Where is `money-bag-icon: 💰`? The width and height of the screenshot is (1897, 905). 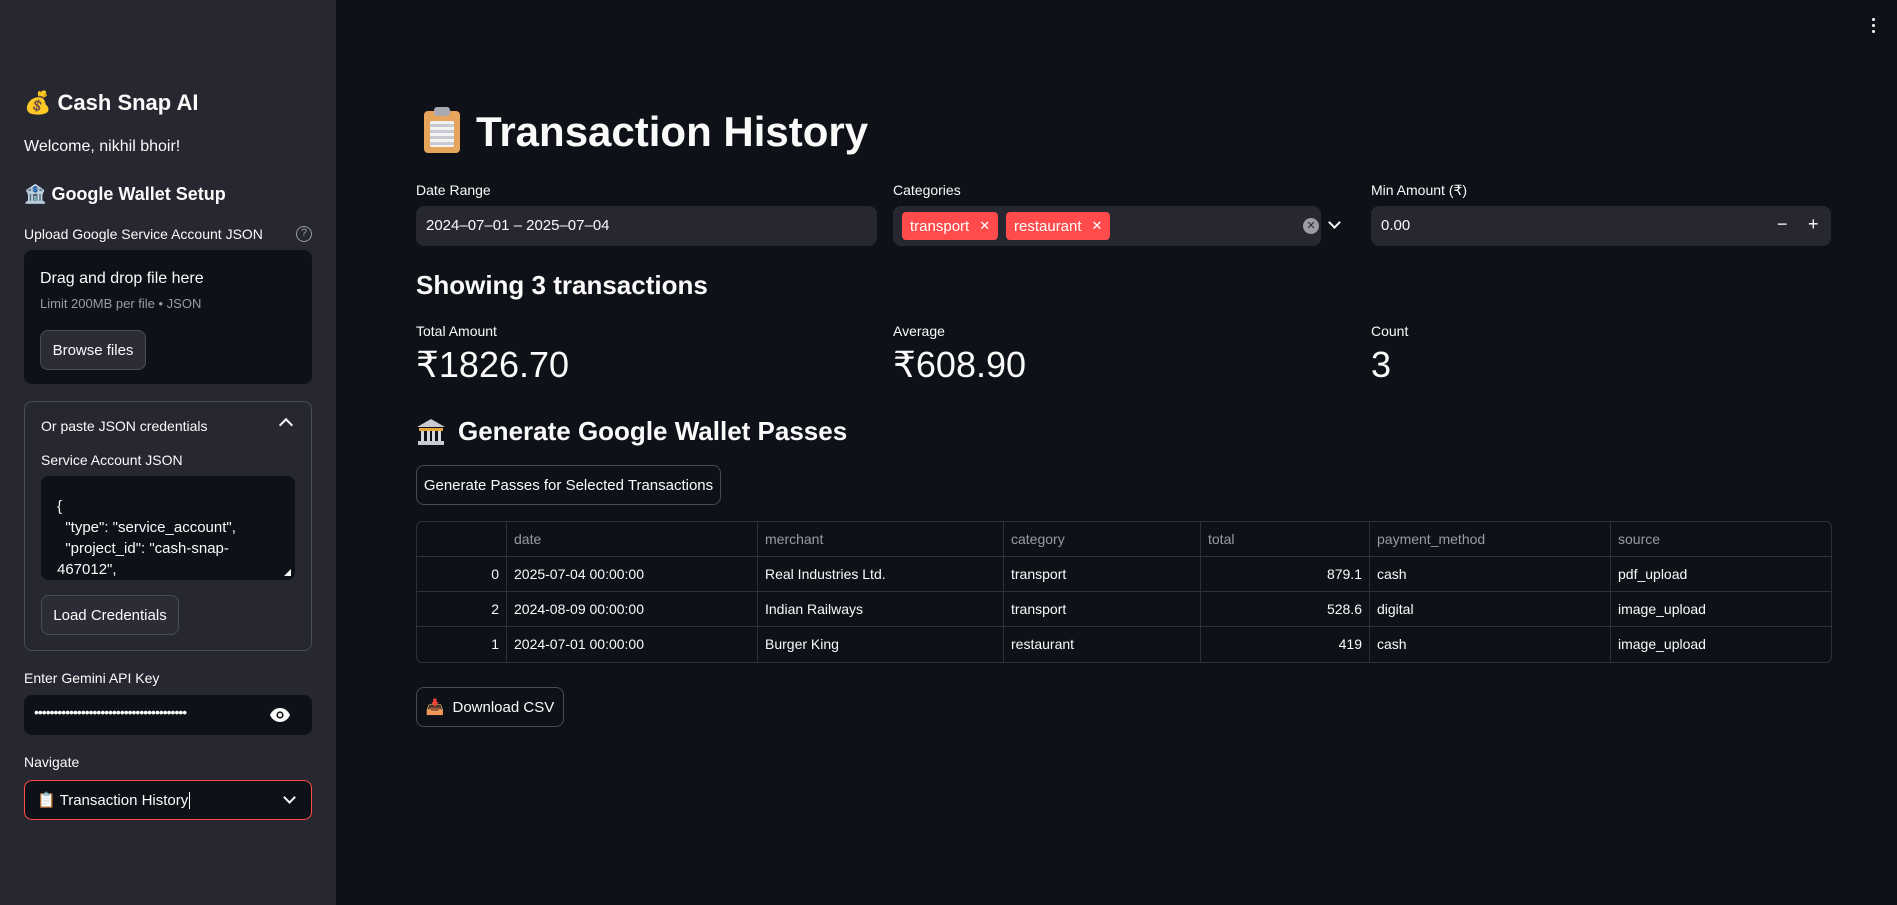 money-bag-icon: 💰 is located at coordinates (38, 102).